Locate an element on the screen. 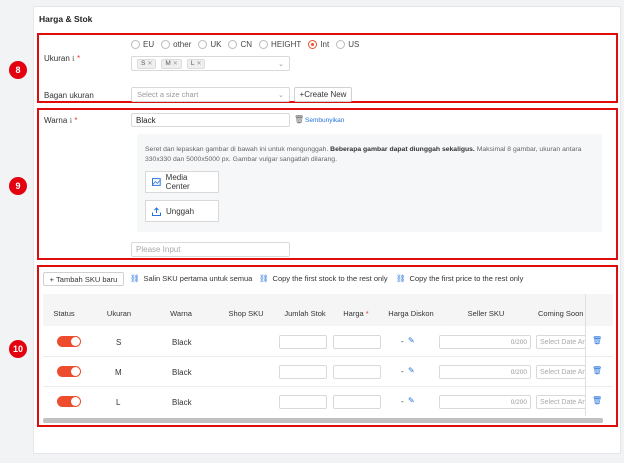  sticky-column-divider is located at coordinates (585, 355).